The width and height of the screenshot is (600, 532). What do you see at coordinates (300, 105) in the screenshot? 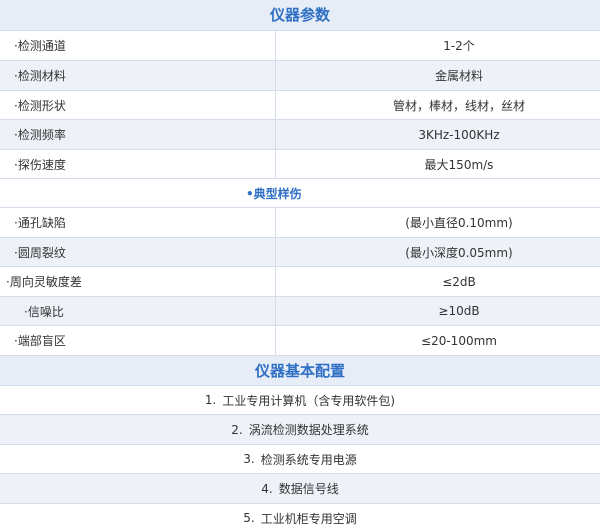
I see `table-row: ·检测形状 管材，棒材，线材，丝材` at bounding box center [300, 105].